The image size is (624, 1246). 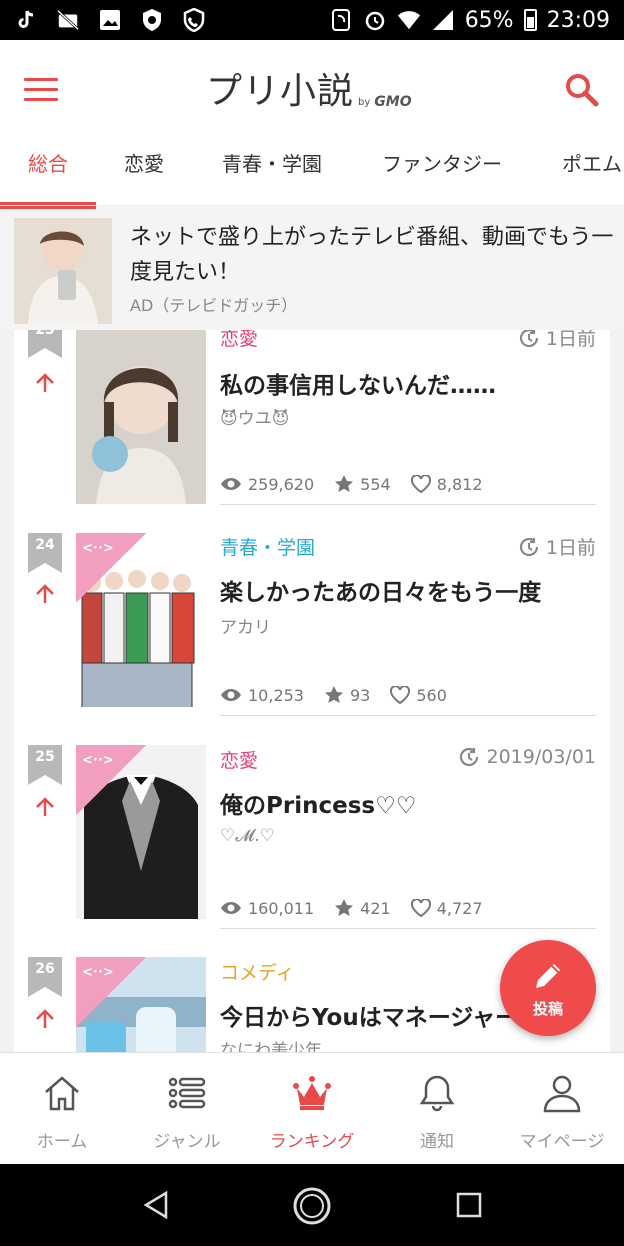 I want to click on ad-thumbnail, so click(x=63, y=271).